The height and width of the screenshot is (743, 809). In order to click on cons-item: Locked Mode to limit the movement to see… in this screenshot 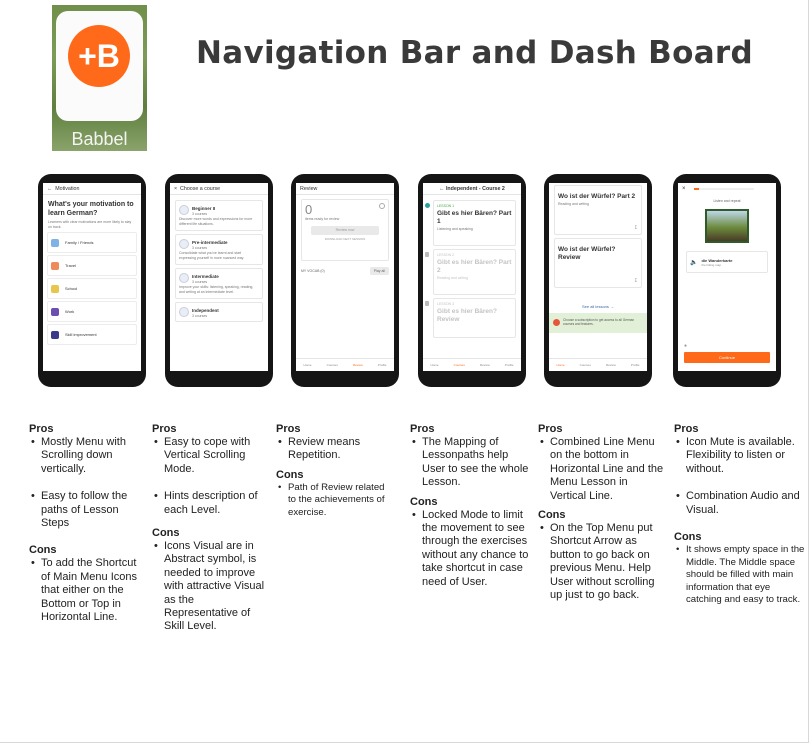, I will do `click(470, 549)`.